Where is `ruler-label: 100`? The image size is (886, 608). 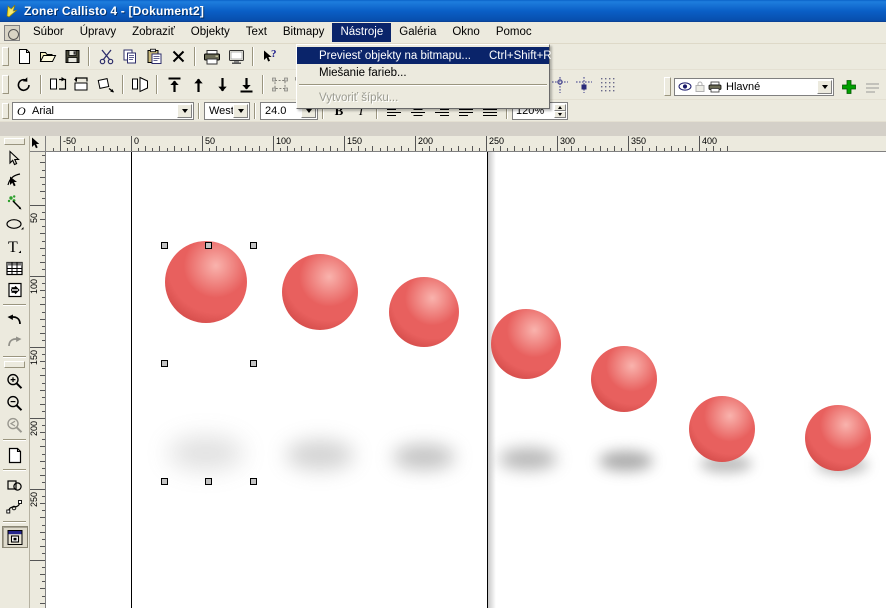 ruler-label: 100 is located at coordinates (284, 141).